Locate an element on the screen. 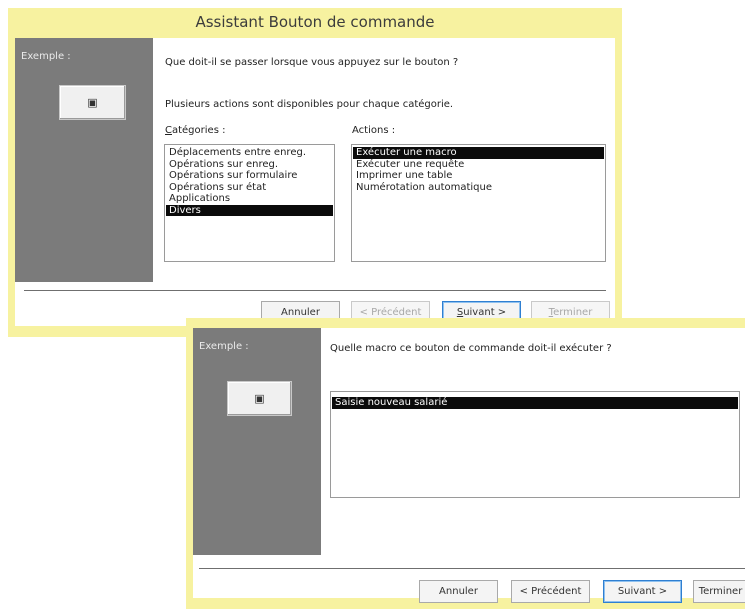 The width and height of the screenshot is (745, 609). list-item: Imprimer une table is located at coordinates (478, 176).